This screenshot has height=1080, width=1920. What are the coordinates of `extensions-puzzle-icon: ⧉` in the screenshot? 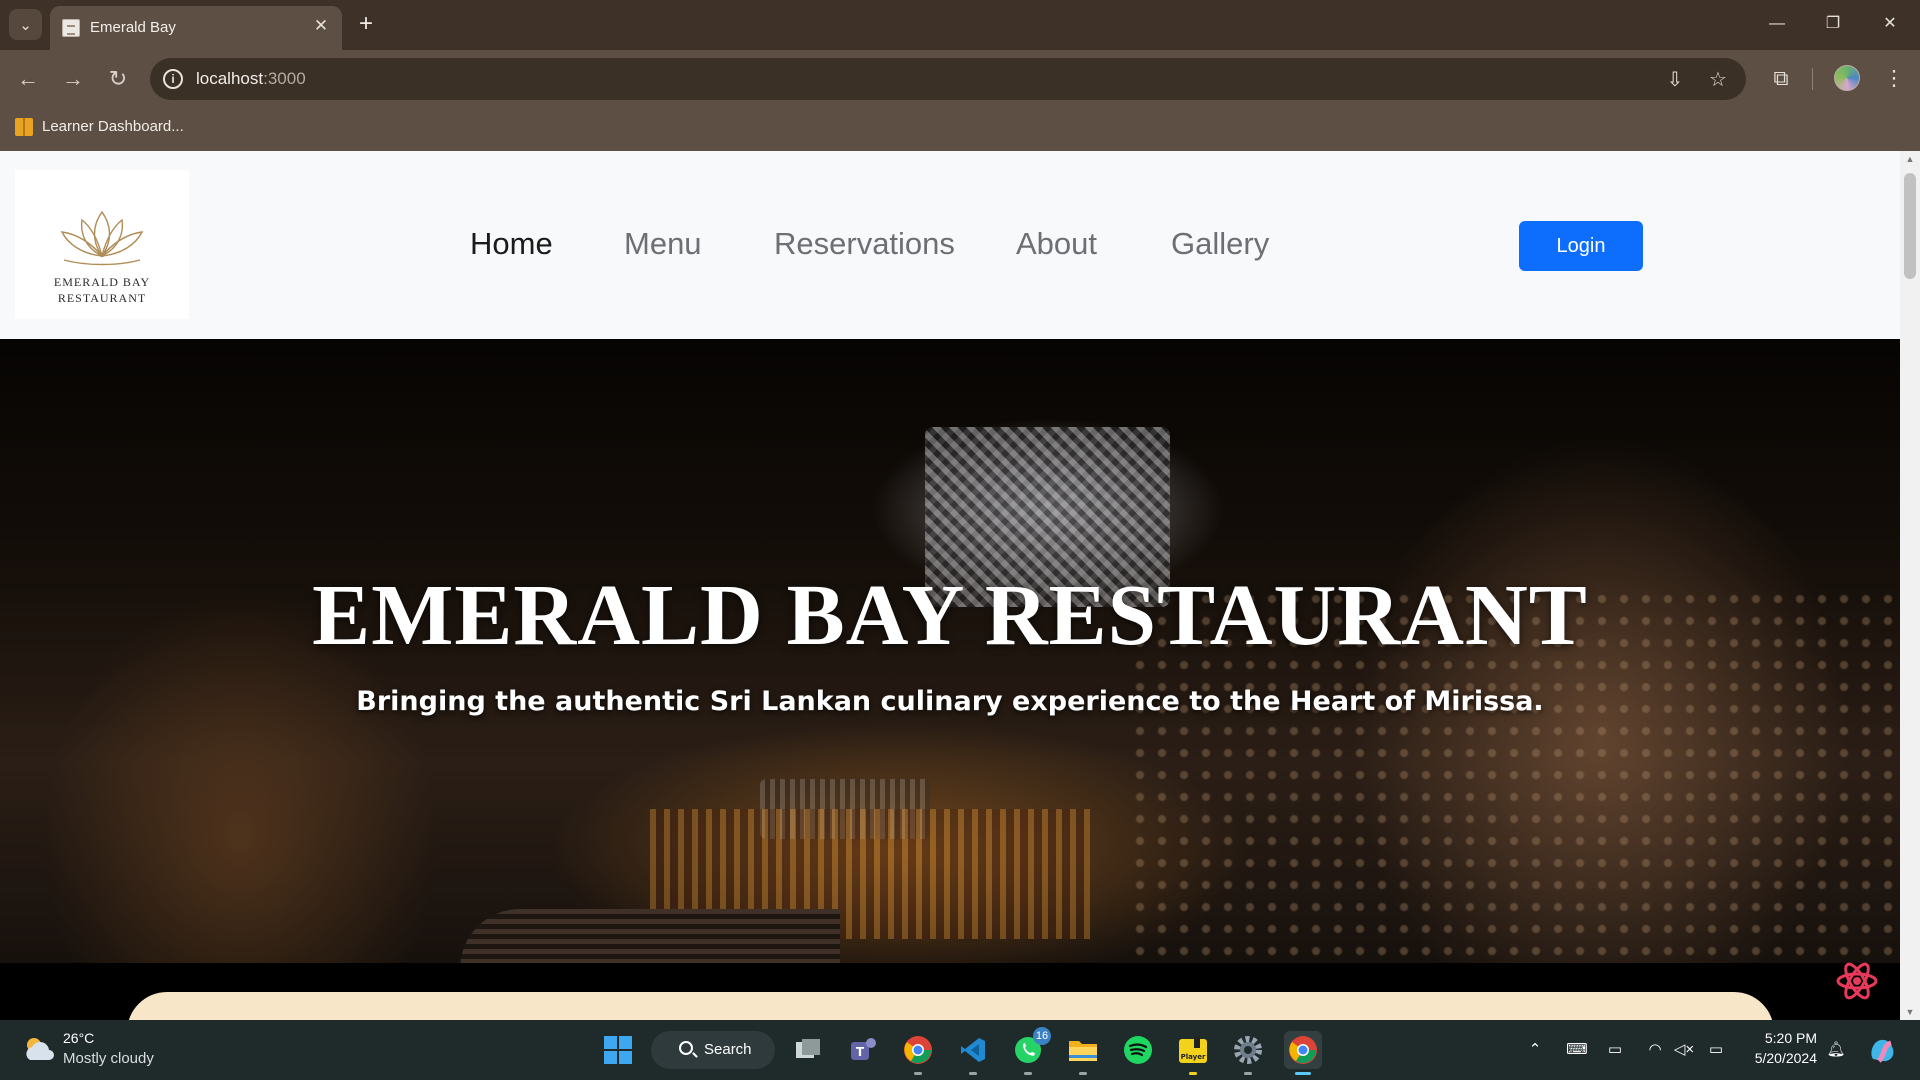 It's located at (1781, 79).